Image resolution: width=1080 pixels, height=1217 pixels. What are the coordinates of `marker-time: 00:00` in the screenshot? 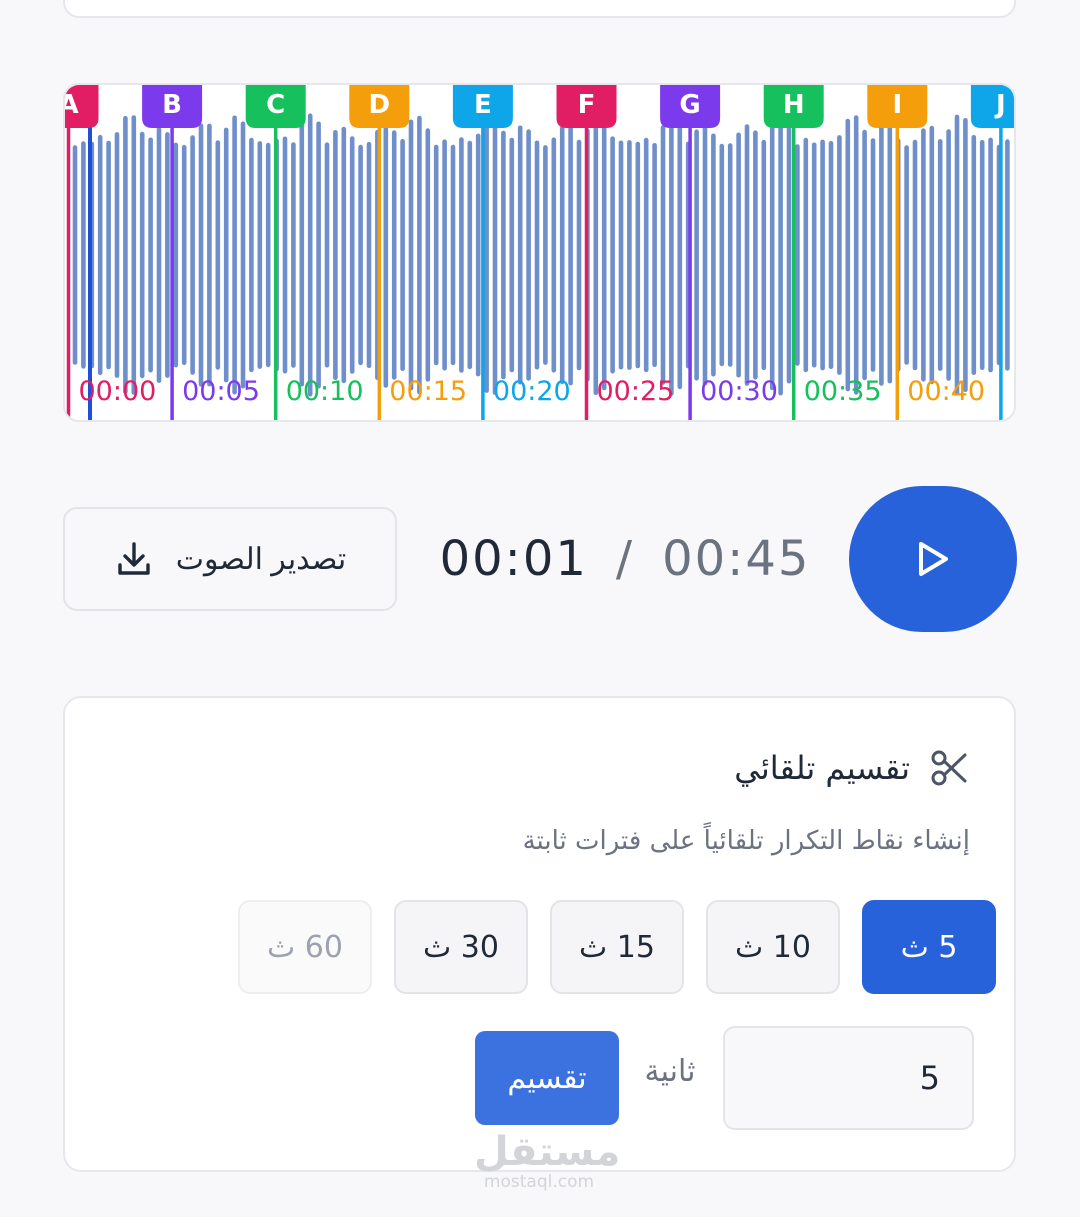 It's located at (118, 391).